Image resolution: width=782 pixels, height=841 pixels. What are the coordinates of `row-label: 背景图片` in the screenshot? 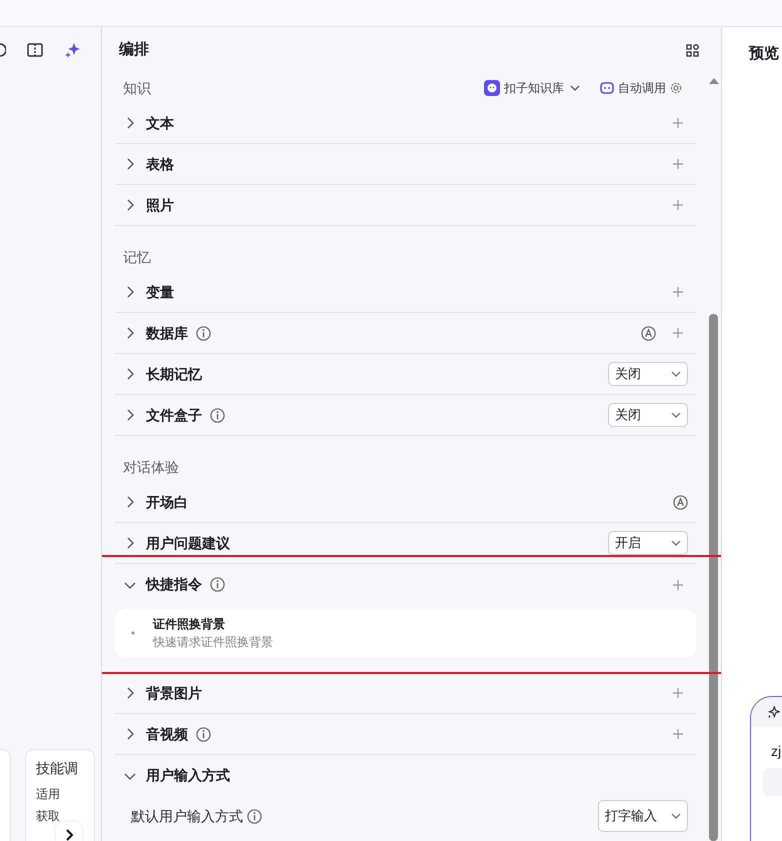 It's located at (174, 693).